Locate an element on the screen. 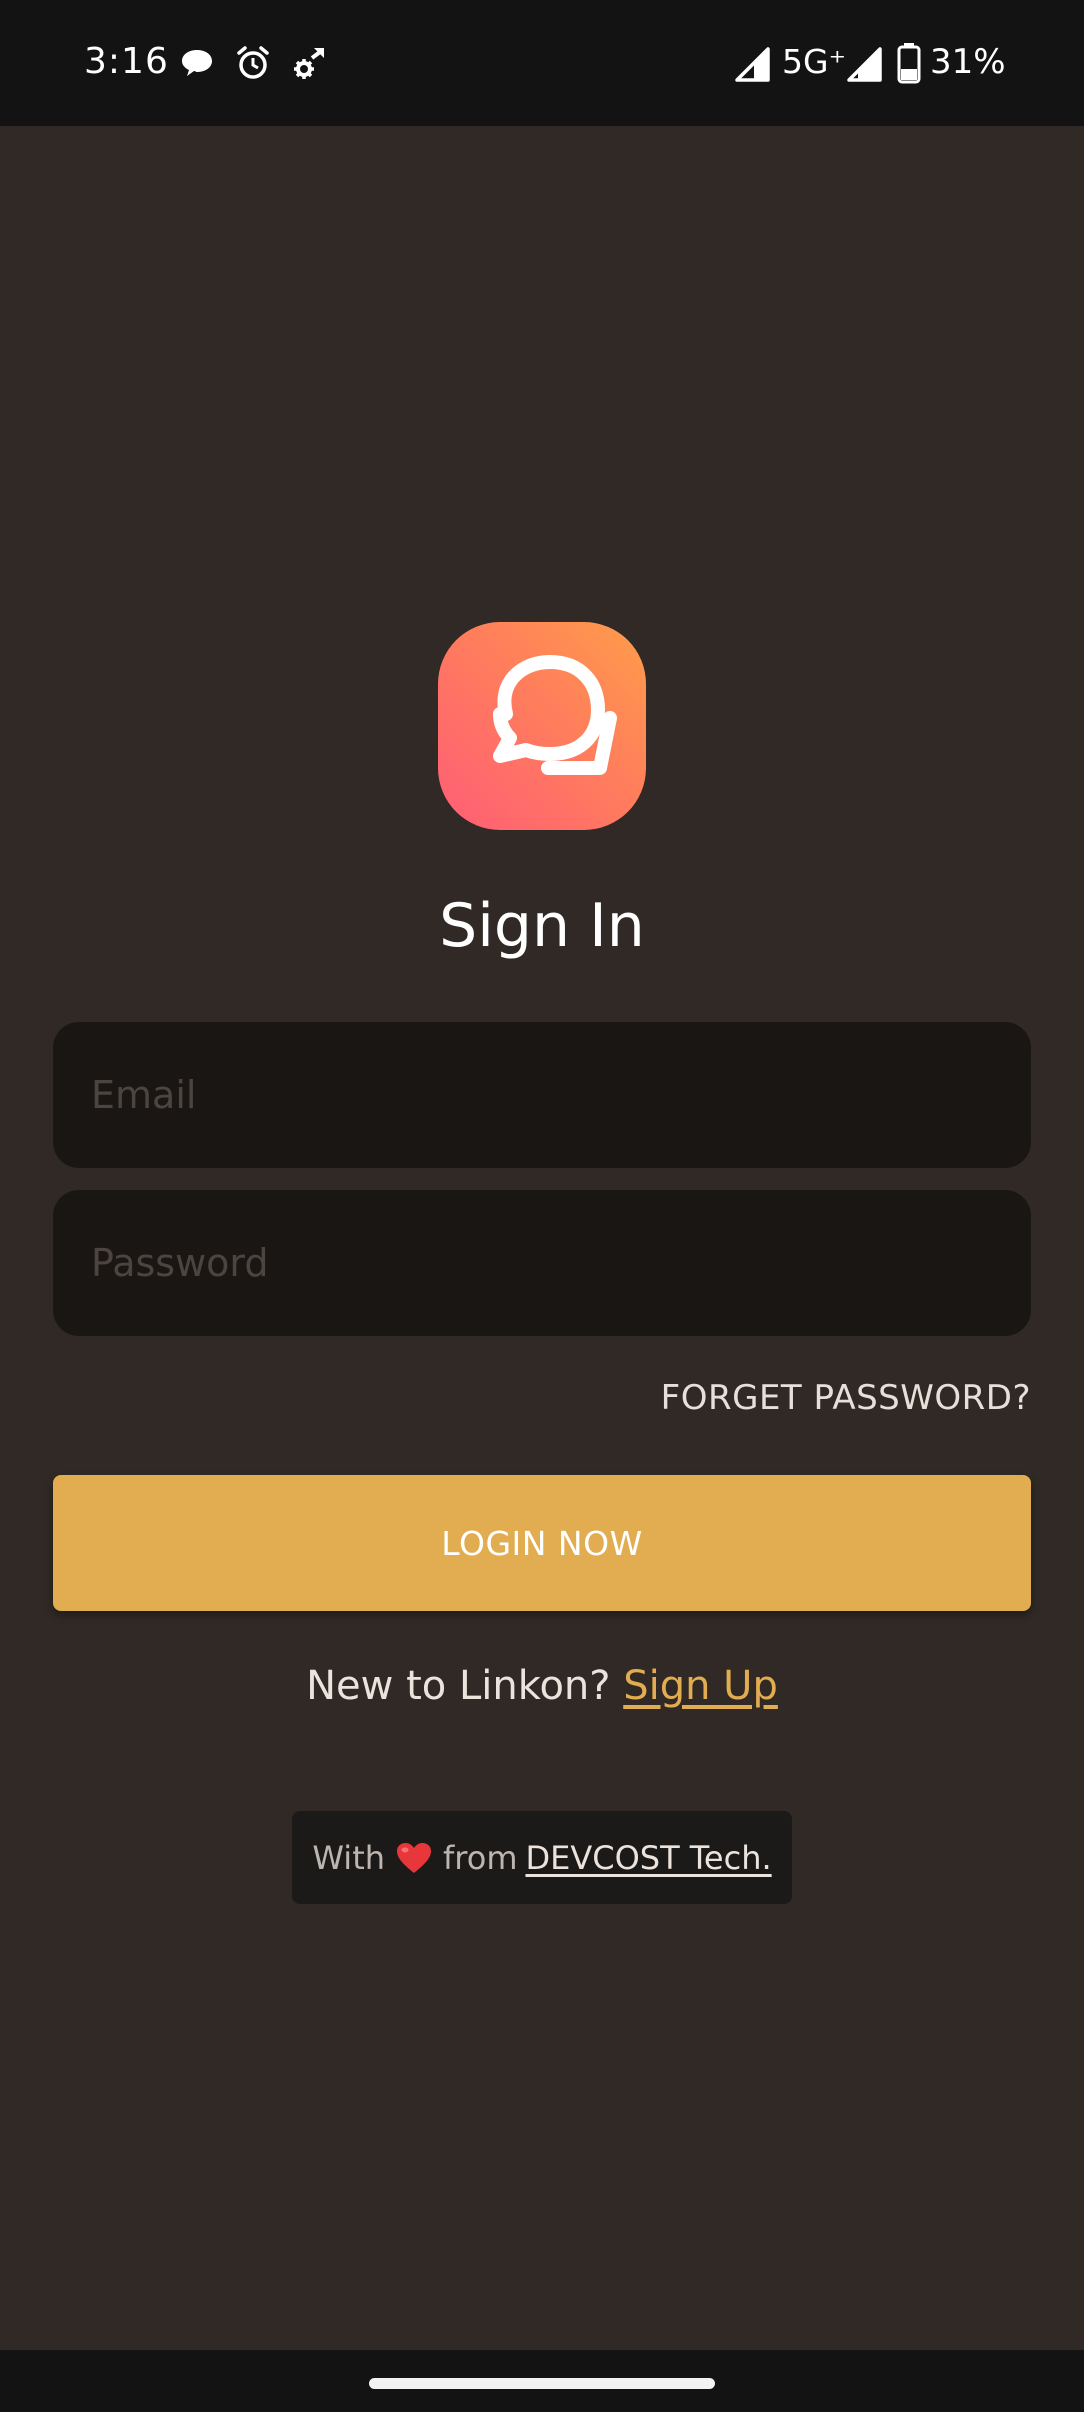  signup-prompt: New to Linkon? Sign Up is located at coordinates (542, 1686).